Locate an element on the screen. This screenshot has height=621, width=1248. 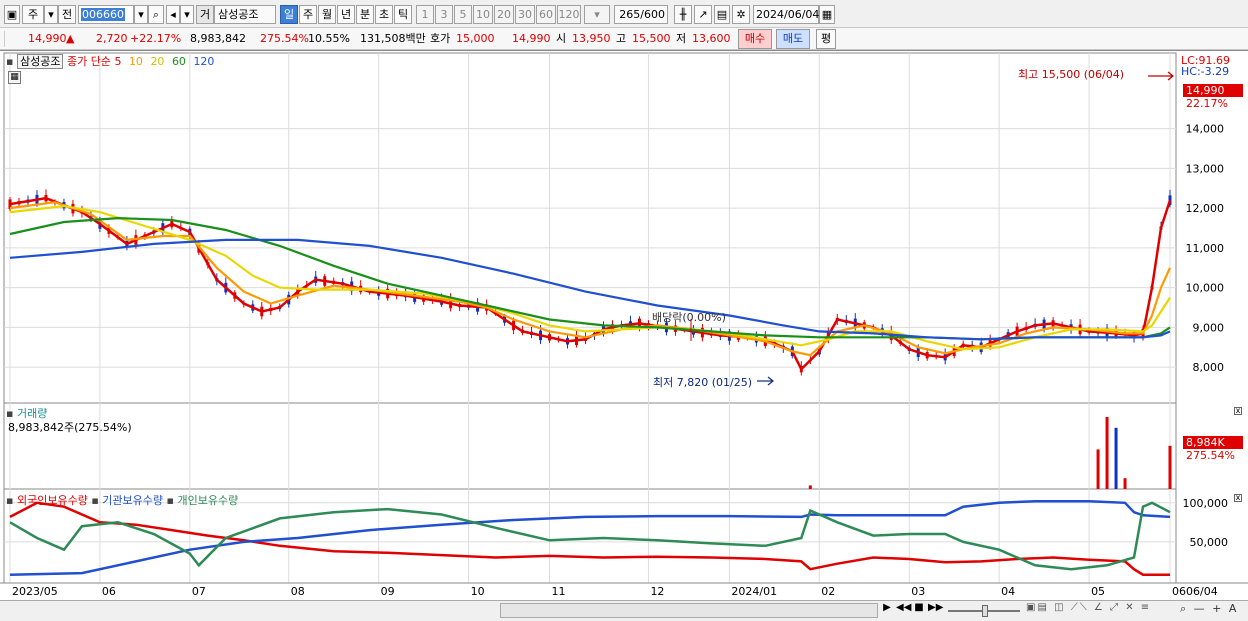
price-tick-label: 9,000 is located at coordinates (1209, 327).